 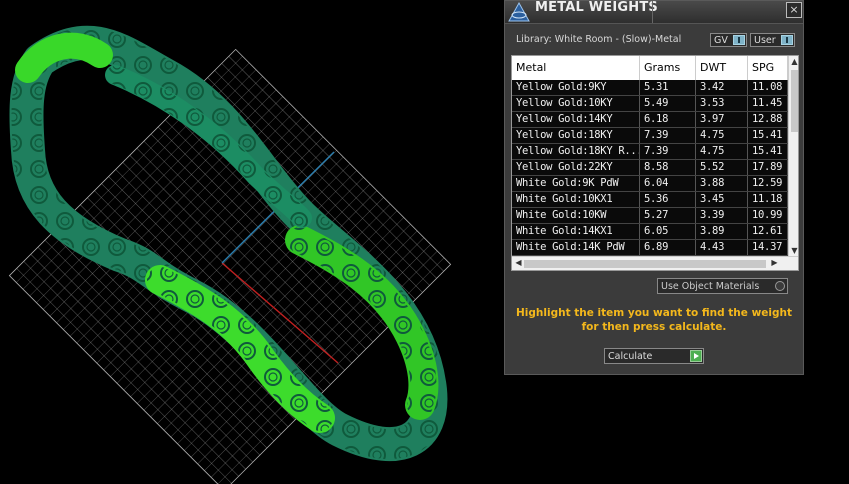 What do you see at coordinates (668, 68) in the screenshot?
I see `column-header-grams: Grams` at bounding box center [668, 68].